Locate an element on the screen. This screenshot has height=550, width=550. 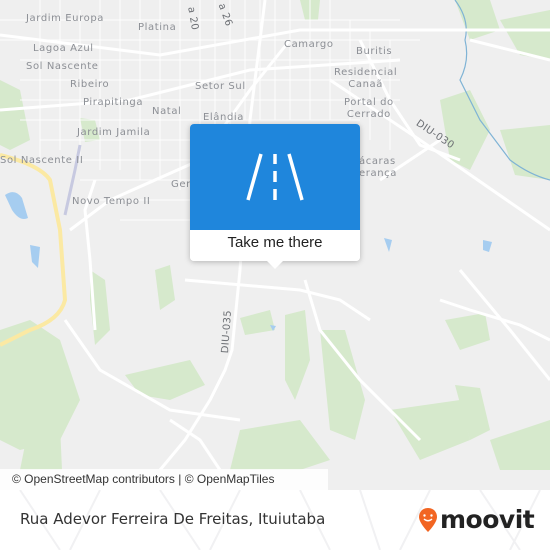
place-label: Platina is located at coordinates (157, 27).